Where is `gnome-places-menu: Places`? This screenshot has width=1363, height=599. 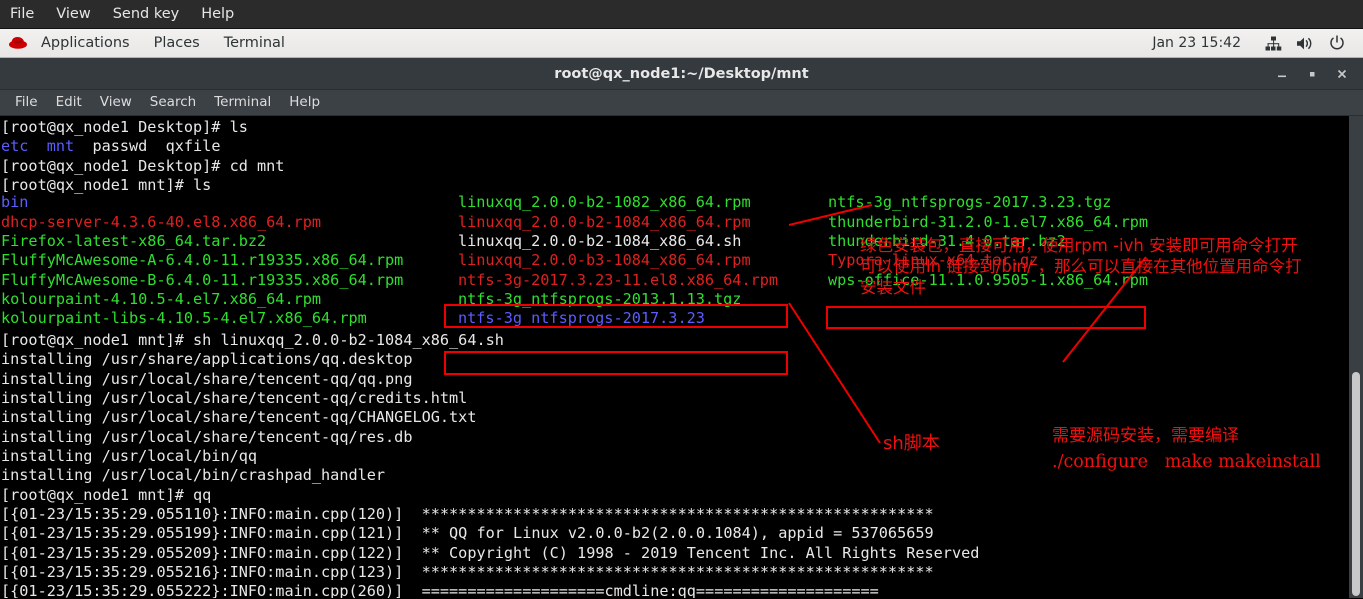
gnome-places-menu: Places is located at coordinates (177, 43).